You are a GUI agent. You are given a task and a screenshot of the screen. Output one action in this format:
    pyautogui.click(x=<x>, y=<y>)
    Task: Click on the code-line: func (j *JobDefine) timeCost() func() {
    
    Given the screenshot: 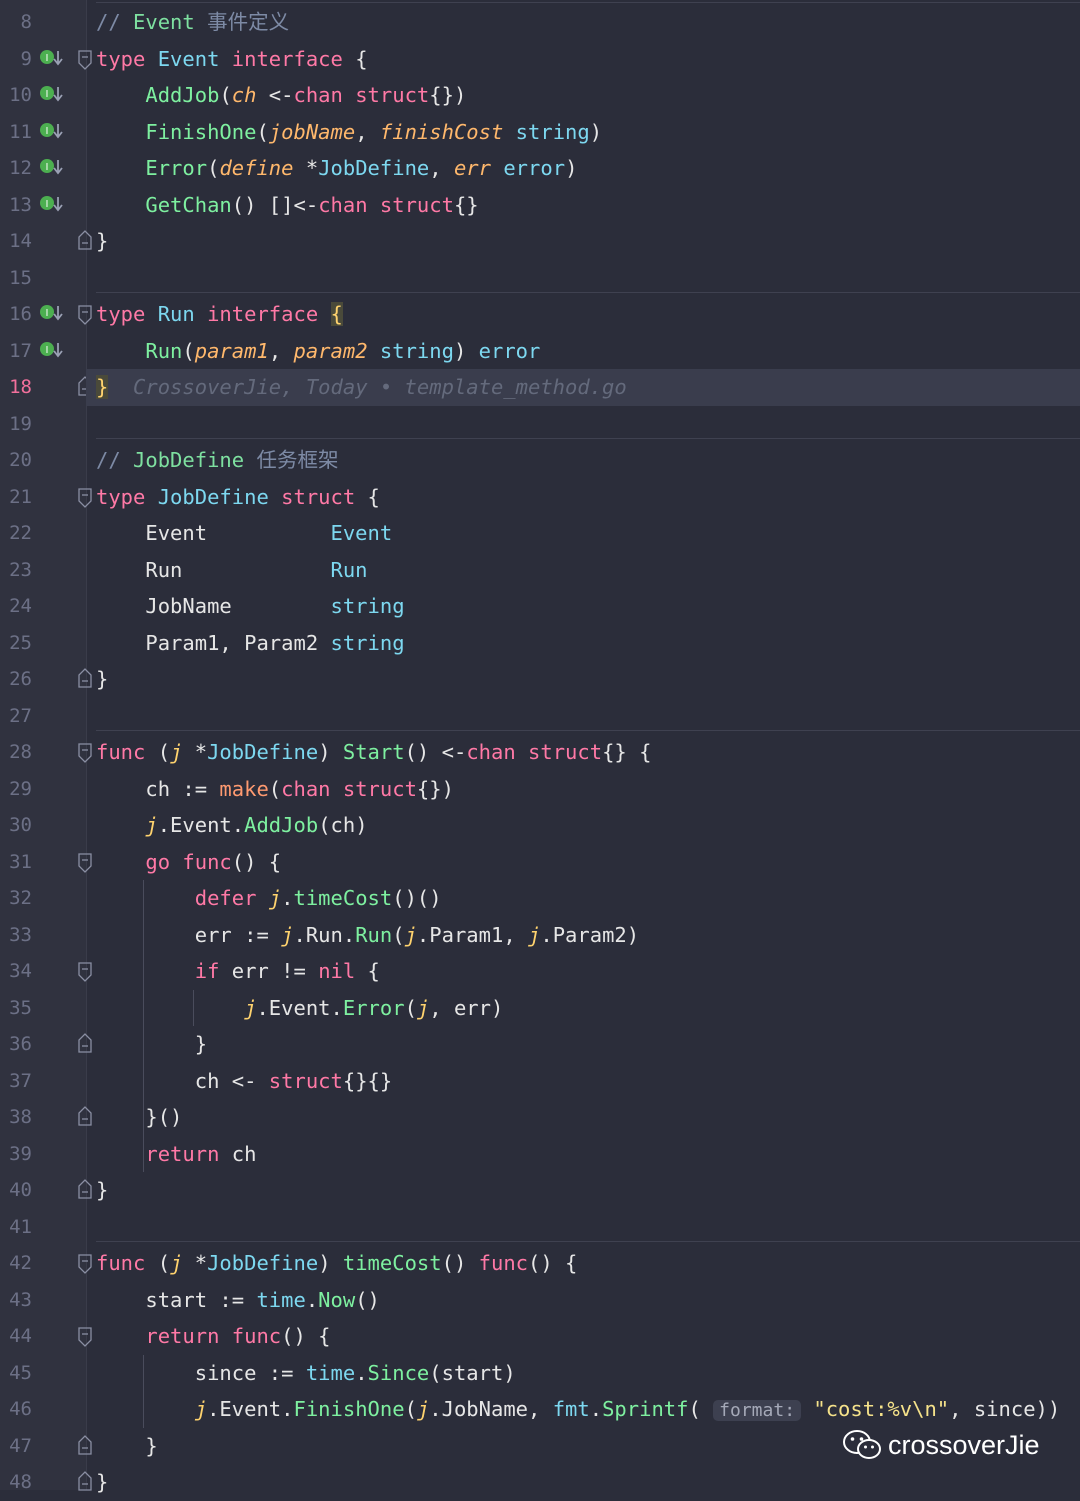 What is the action you would take?
    pyautogui.click(x=588, y=1263)
    